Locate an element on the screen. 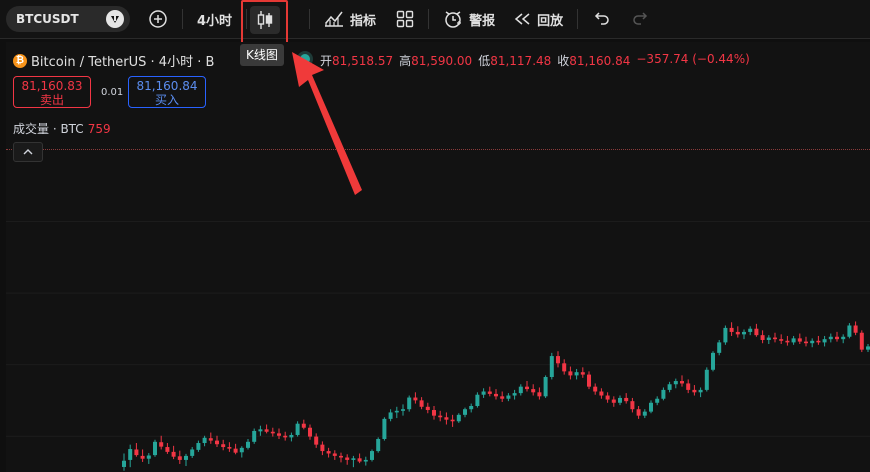  close-value: 81,160.84 is located at coordinates (600, 61).